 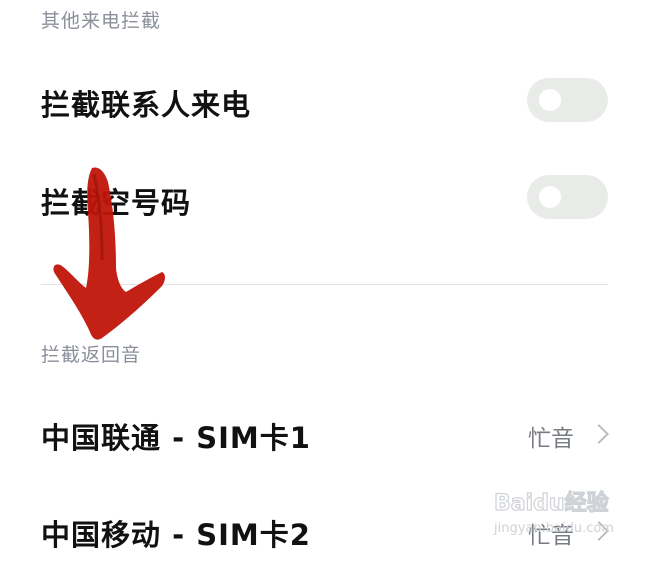 I want to click on sim1-return-tone-label: 中国联通 - SIM卡1, so click(x=176, y=438).